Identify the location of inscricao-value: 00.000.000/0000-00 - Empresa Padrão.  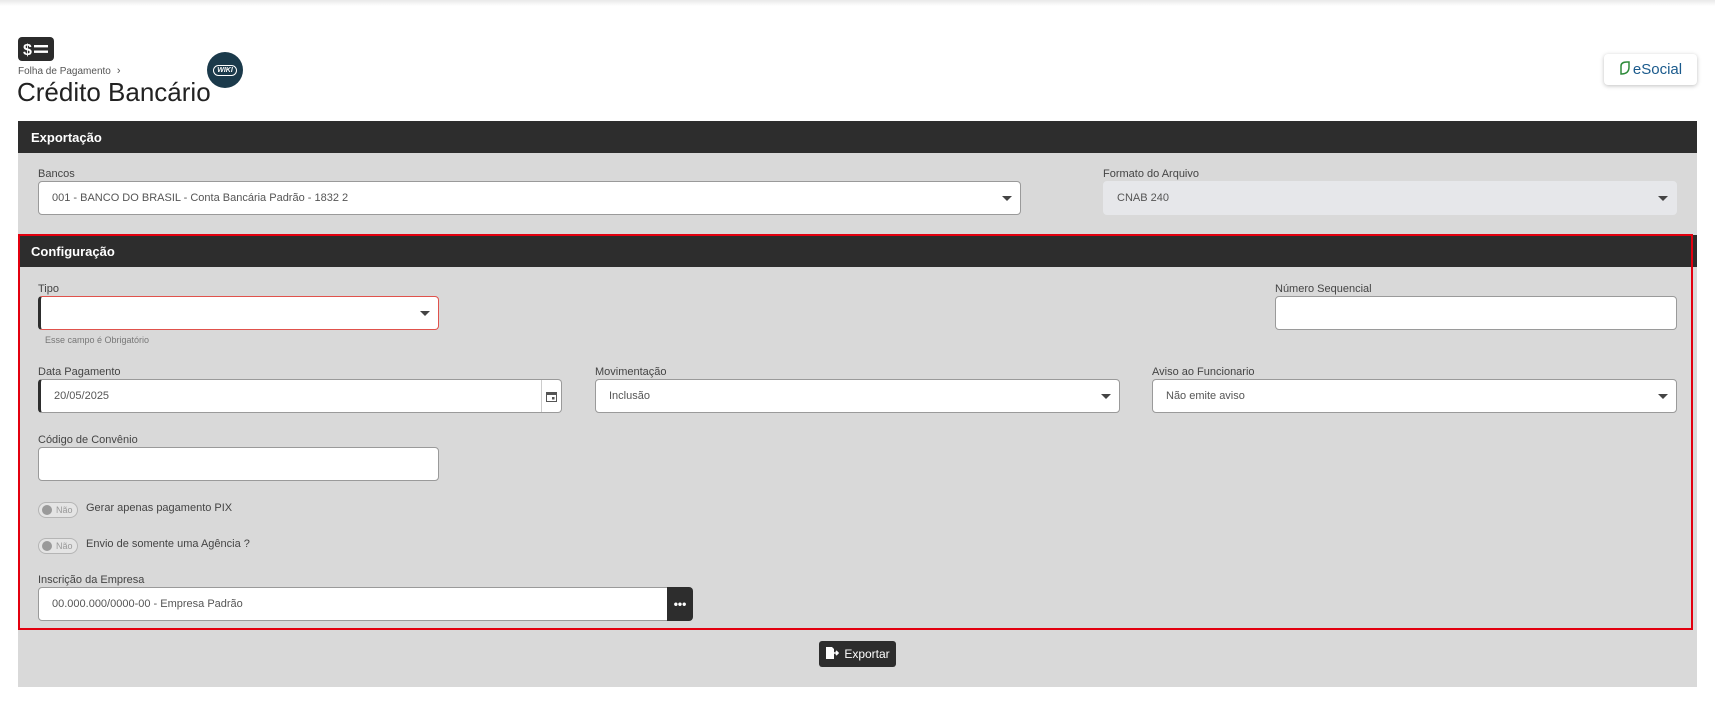
(147, 604).